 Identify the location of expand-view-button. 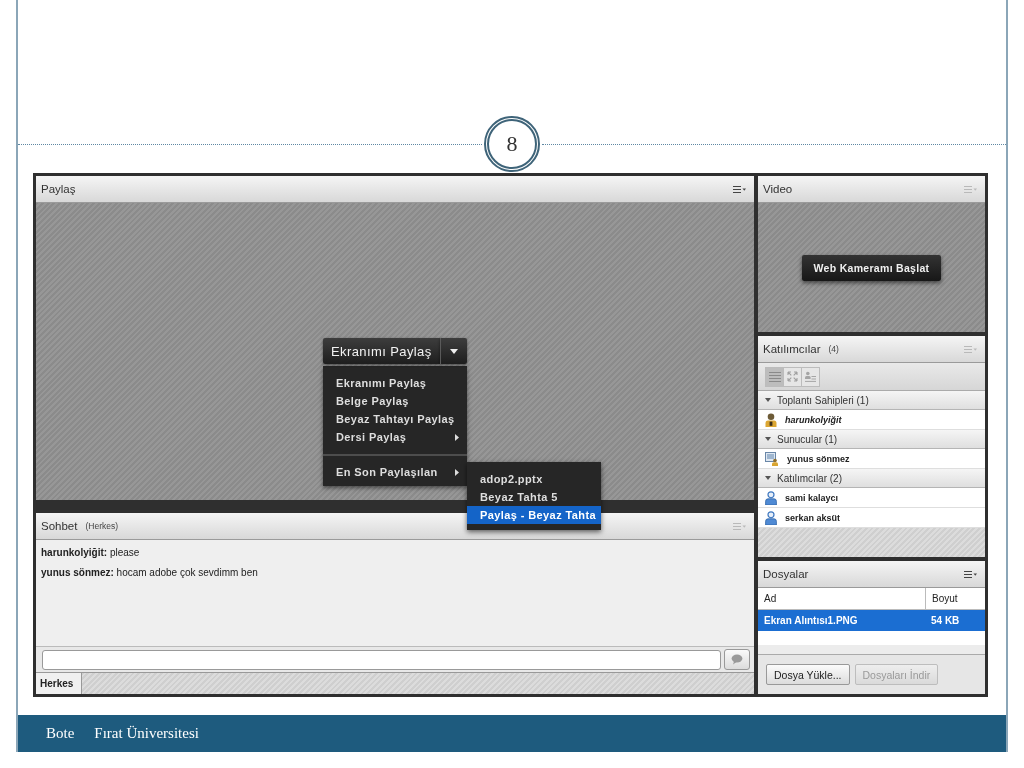
(792, 376).